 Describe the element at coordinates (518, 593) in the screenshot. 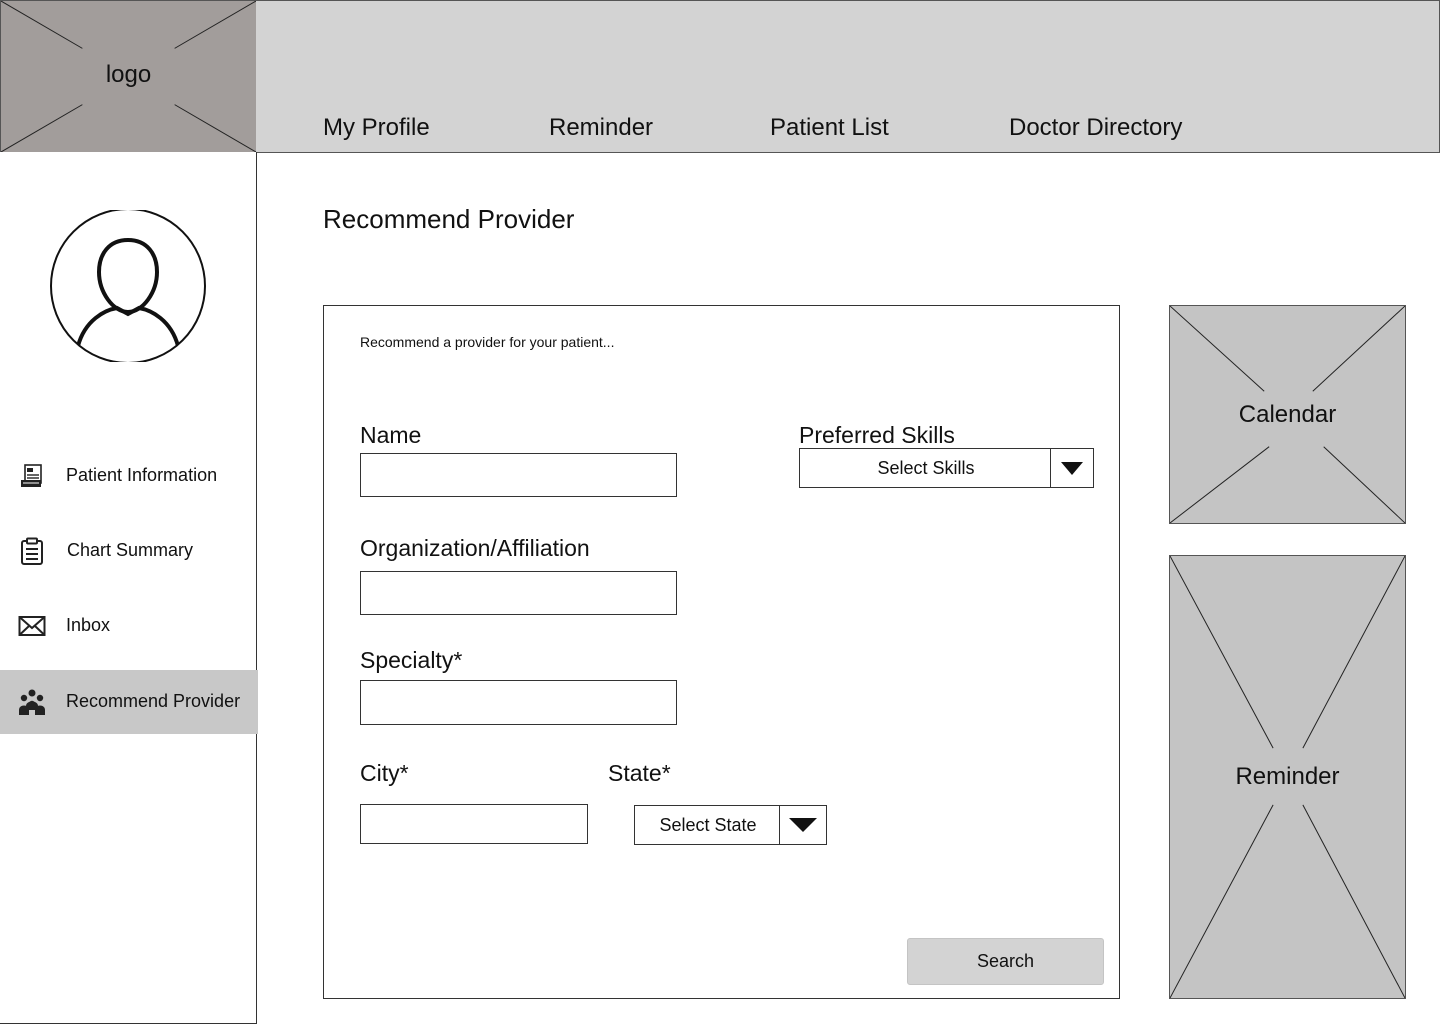

I see `organization-input` at that location.